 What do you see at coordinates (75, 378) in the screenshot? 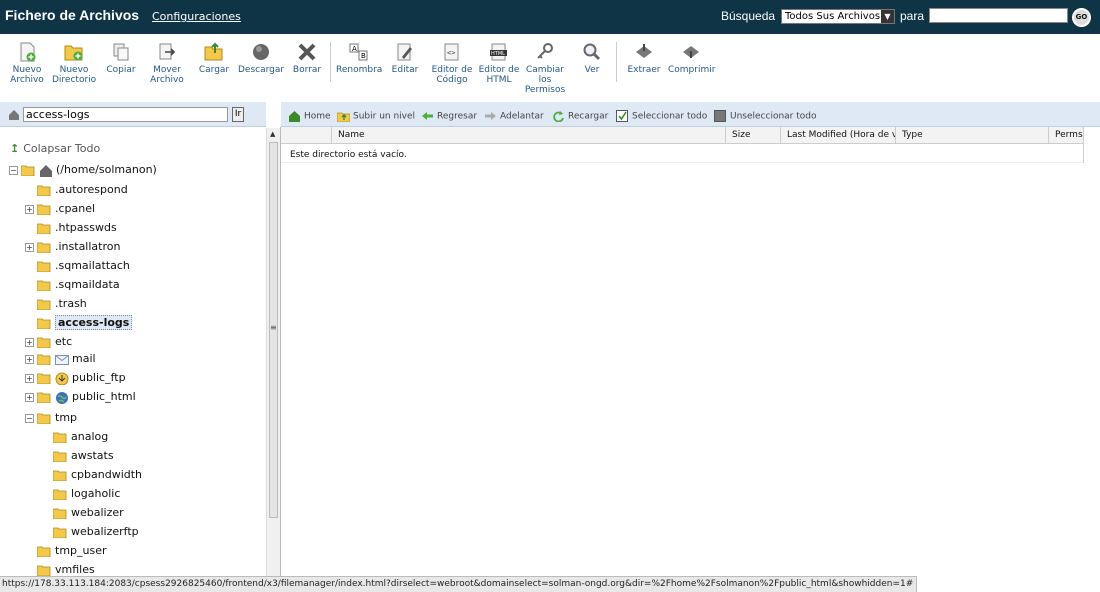
I see `tree-item: + public_ftp` at bounding box center [75, 378].